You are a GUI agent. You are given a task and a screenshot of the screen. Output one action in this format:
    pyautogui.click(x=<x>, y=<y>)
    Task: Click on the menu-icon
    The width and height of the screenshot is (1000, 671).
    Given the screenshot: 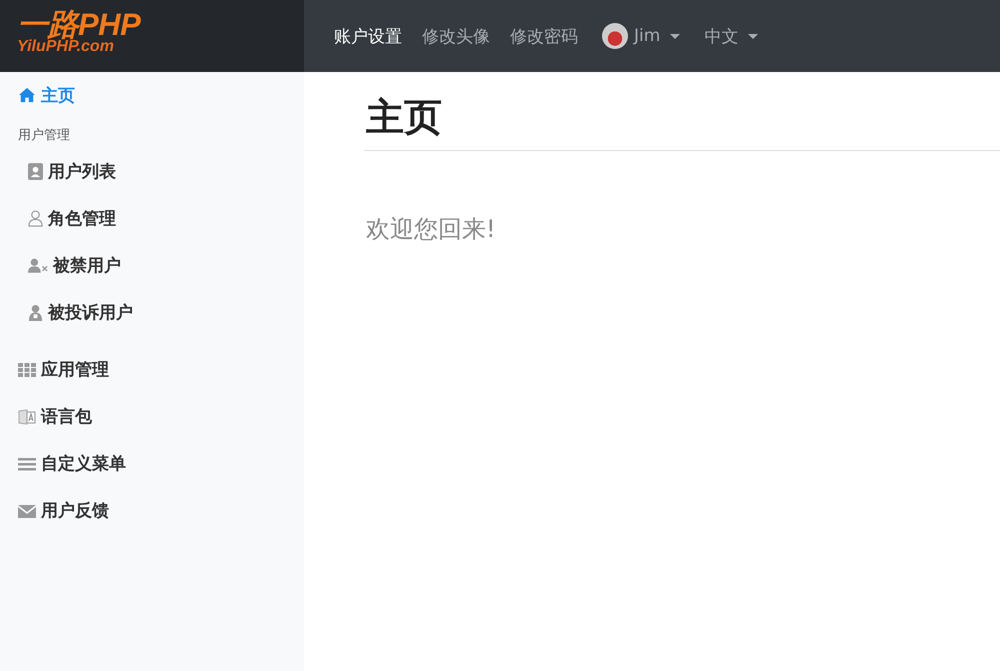 What is the action you would take?
    pyautogui.click(x=27, y=464)
    